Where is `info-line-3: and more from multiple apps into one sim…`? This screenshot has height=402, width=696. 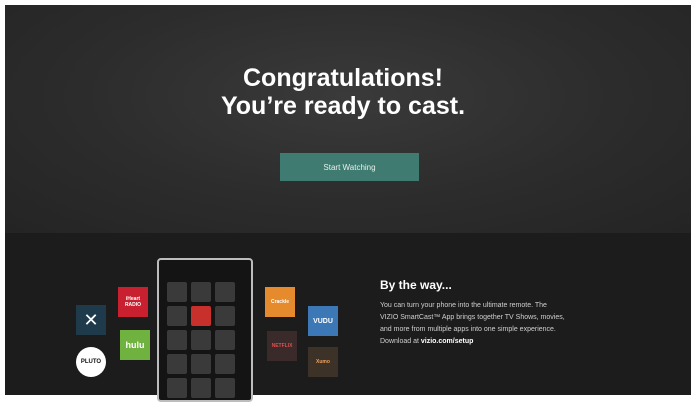 info-line-3: and more from multiple apps into one sim… is located at coordinates (468, 329).